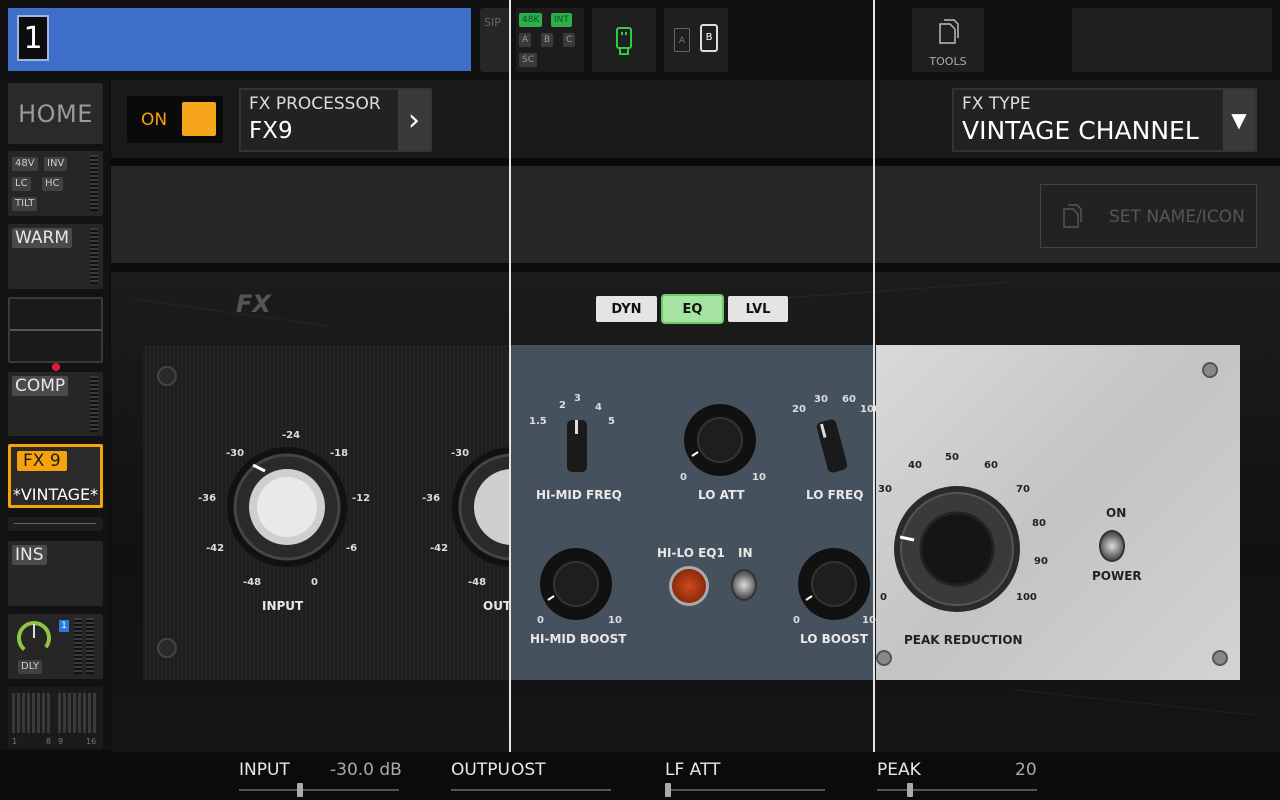  I want to click on preamp-block: 48V INV LC HC TILT, so click(55, 183).